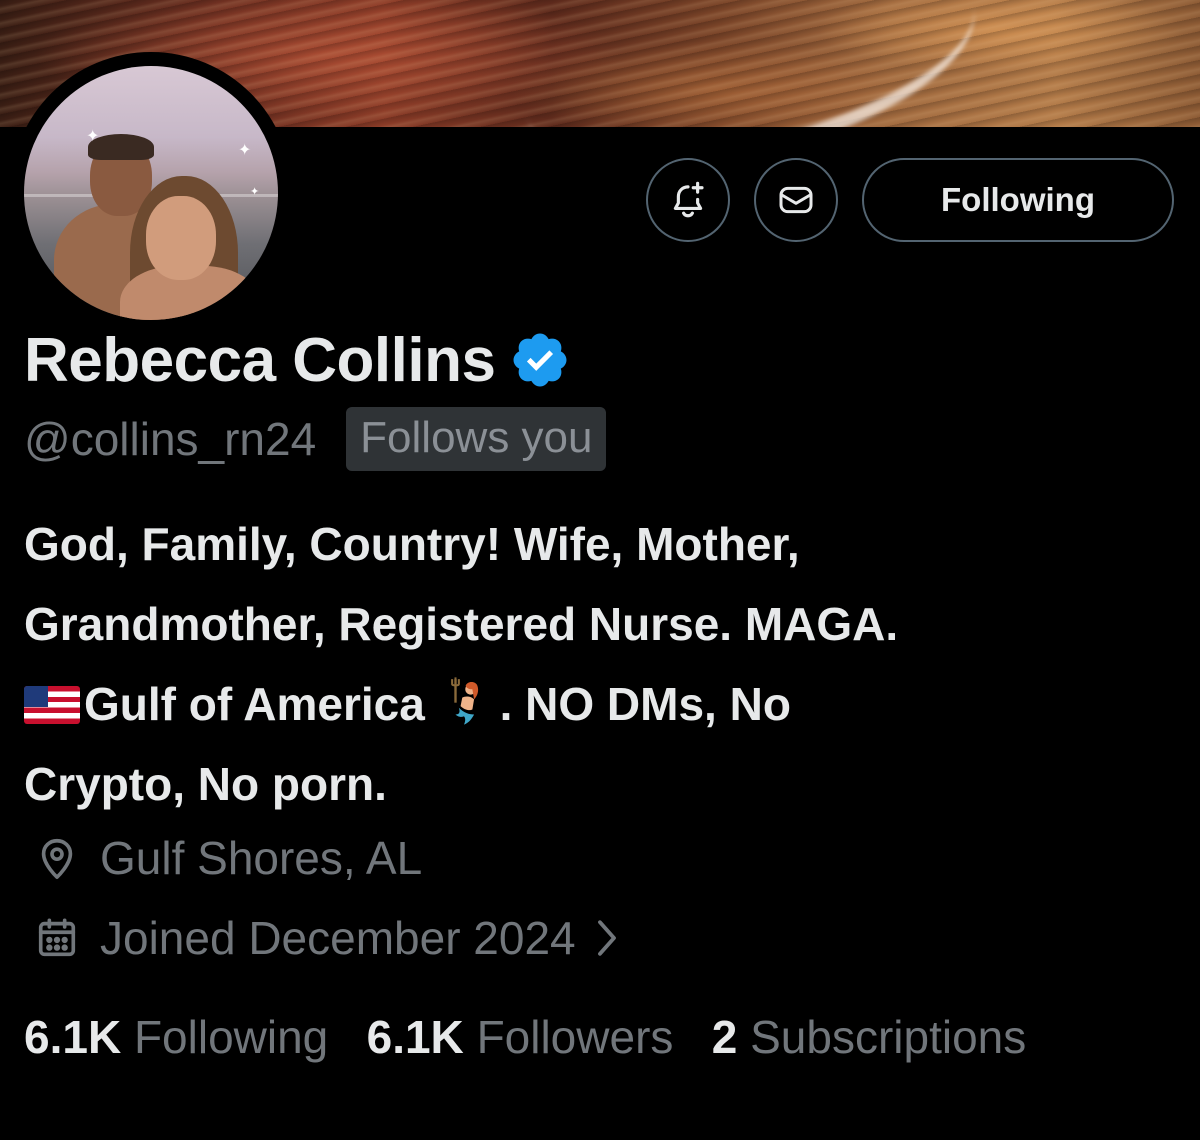  I want to click on location-text: Gulf Shores, AL, so click(261, 858).